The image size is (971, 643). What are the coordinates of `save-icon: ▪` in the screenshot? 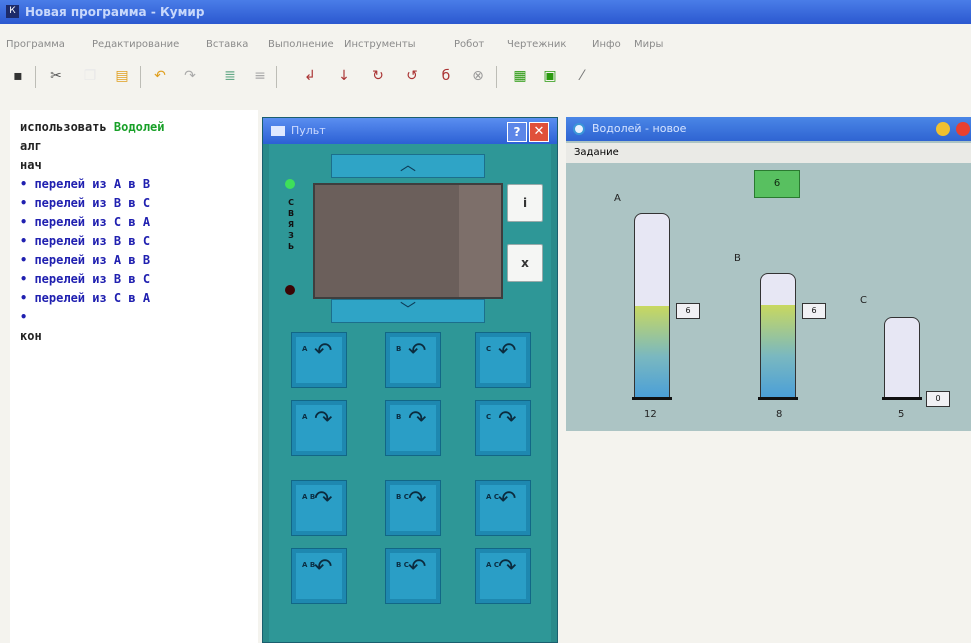 It's located at (18, 76).